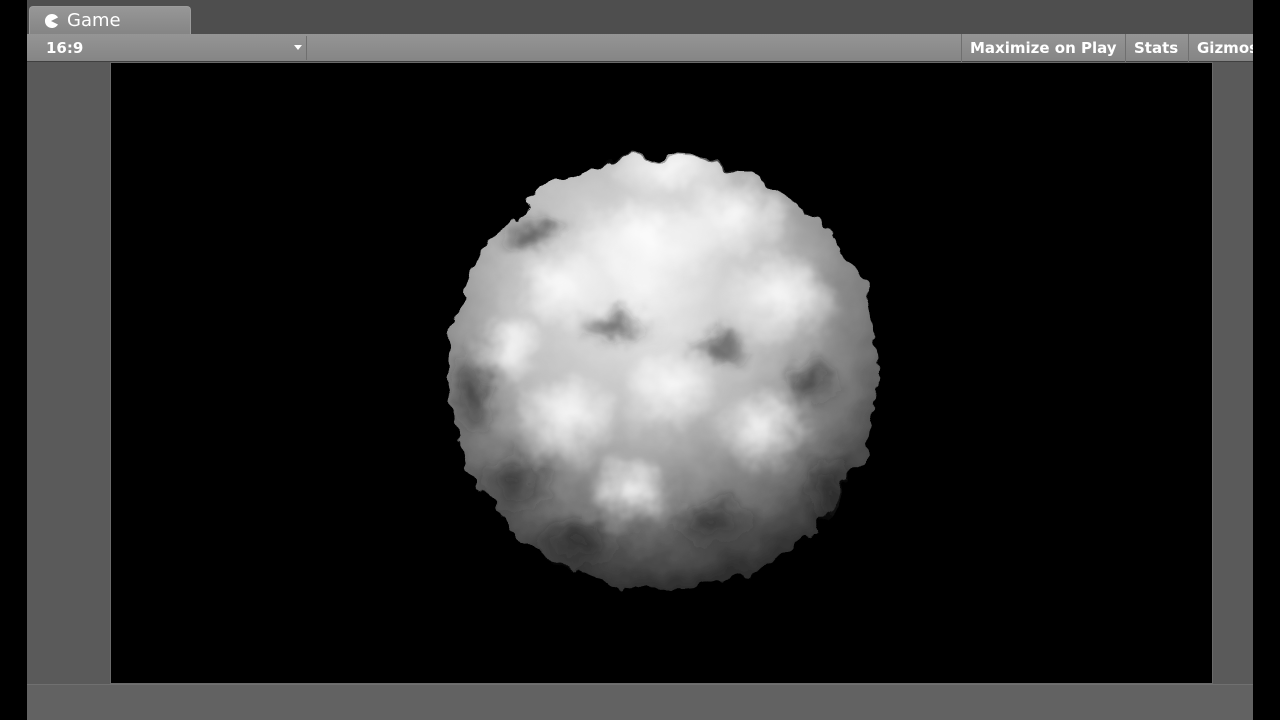 This screenshot has width=1280, height=720. I want to click on maximize-on-play-button: Maximize on Play, so click(1043, 48).